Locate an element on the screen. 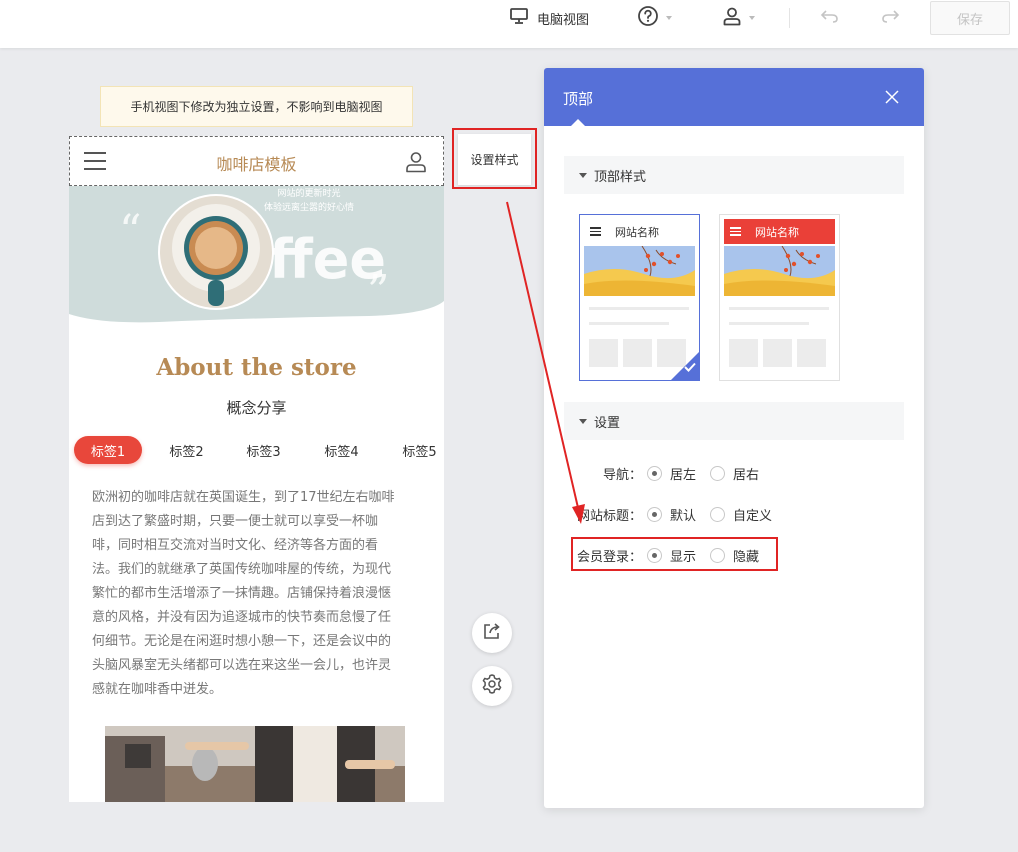  header-style-option-2: 网站名称 is located at coordinates (779, 297).